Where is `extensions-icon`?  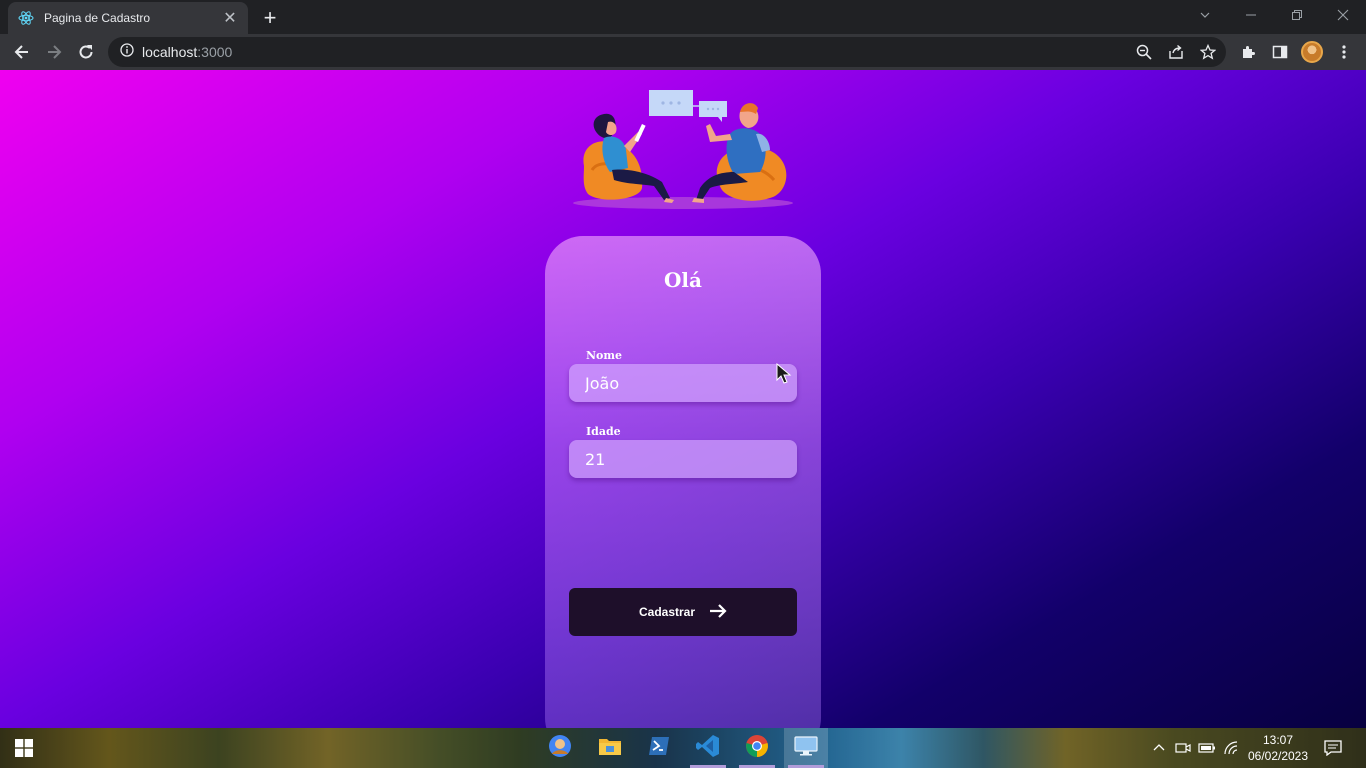 extensions-icon is located at coordinates (1248, 52).